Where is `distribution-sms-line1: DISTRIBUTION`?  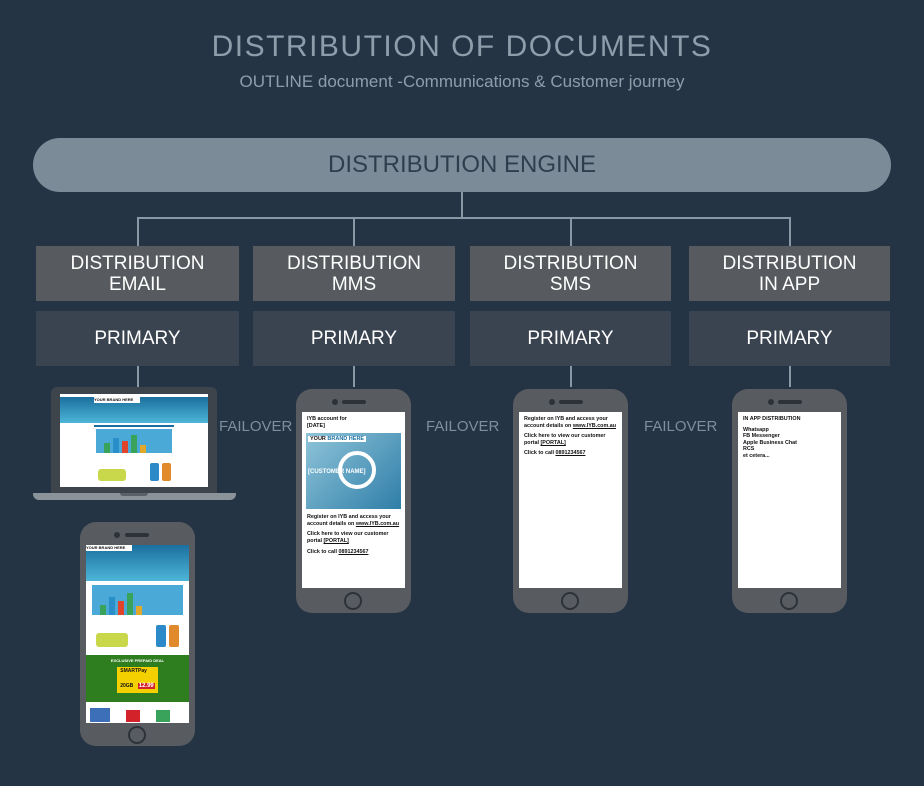
distribution-sms-line1: DISTRIBUTION is located at coordinates (570, 263).